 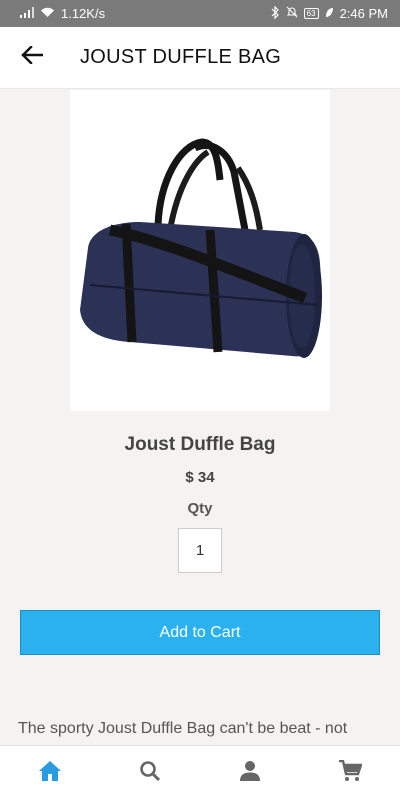 I want to click on wifi-icon, so click(x=47, y=13).